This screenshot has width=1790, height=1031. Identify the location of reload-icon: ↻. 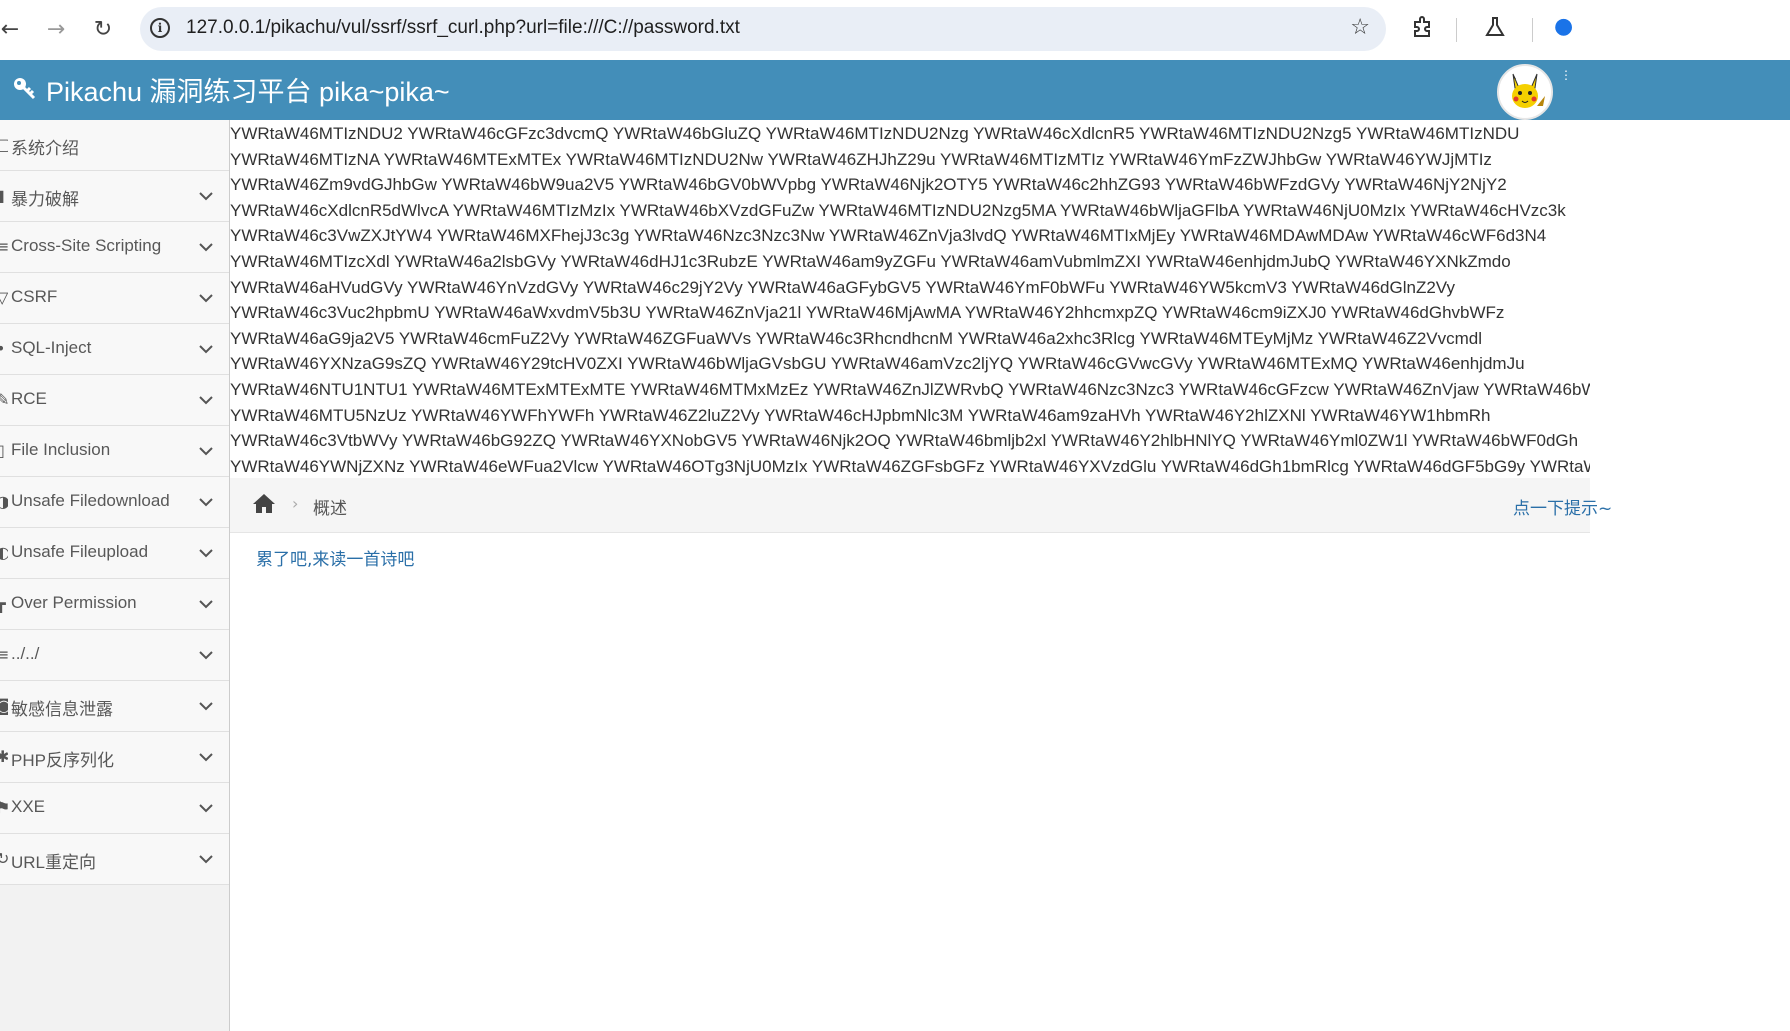
(103, 30).